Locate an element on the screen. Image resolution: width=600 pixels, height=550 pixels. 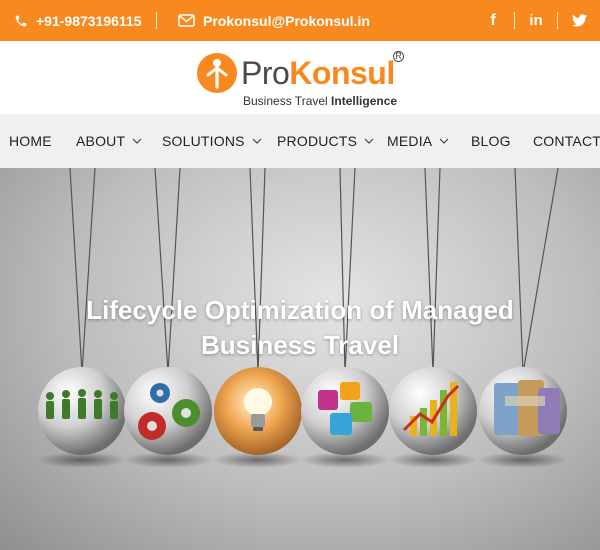
hero-title-line2: Business Travel is located at coordinates (300, 345).